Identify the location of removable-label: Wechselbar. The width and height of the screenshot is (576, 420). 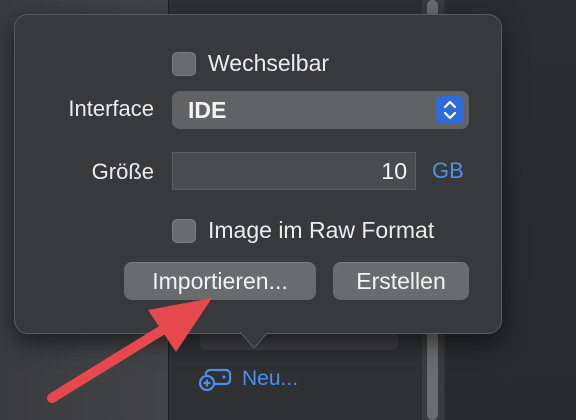
(269, 63).